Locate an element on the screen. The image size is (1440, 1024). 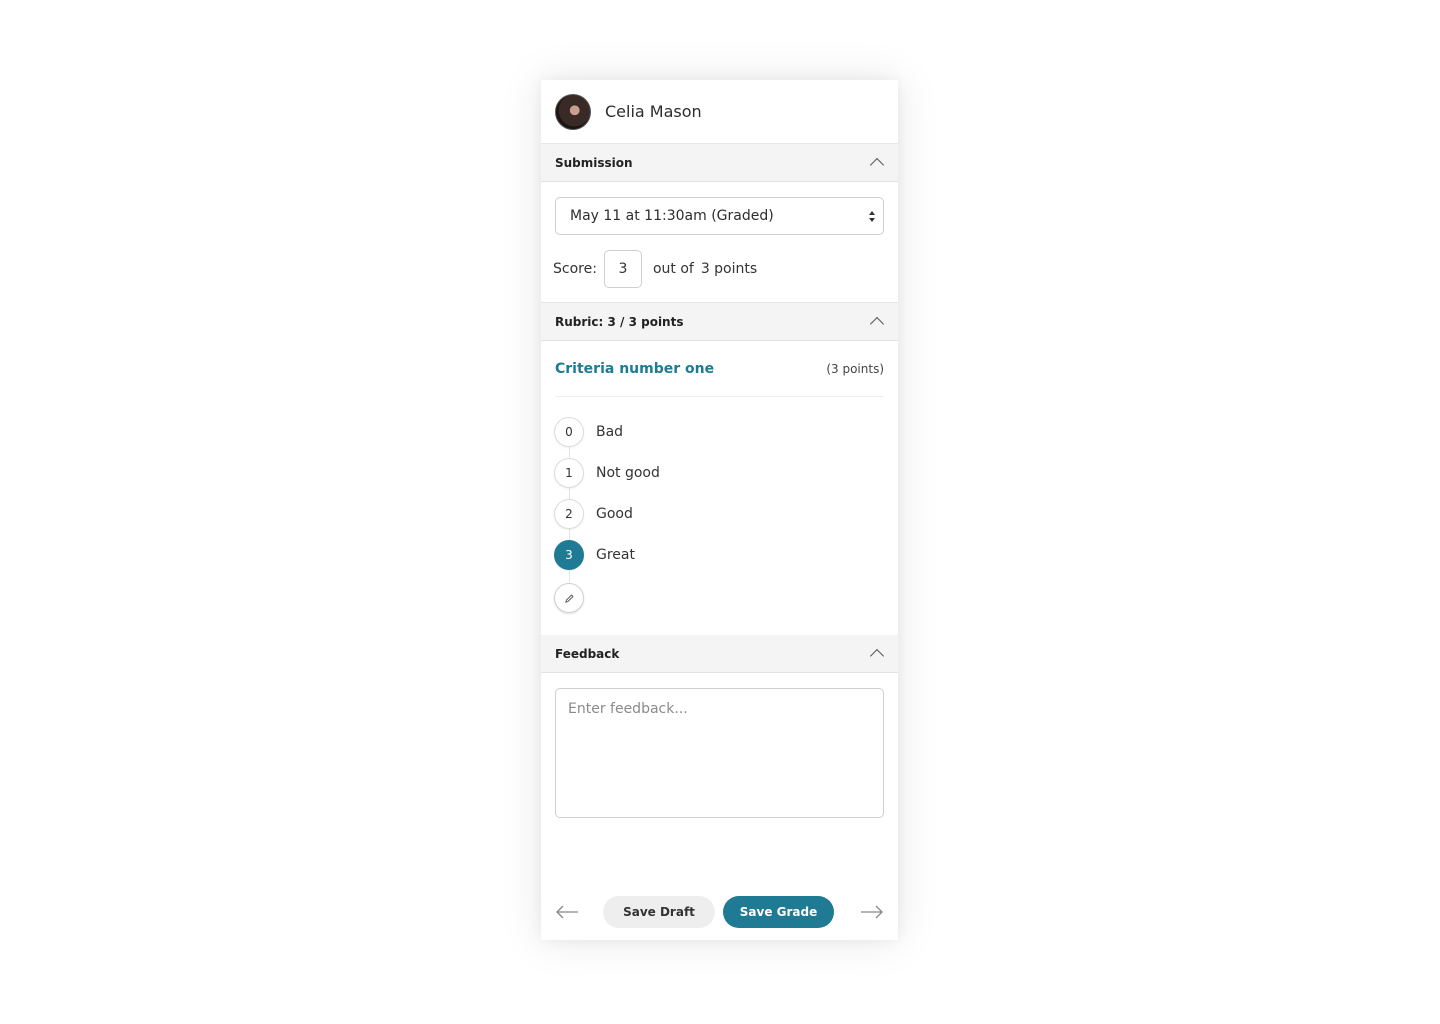
student-name: Celia Mason is located at coordinates (653, 111).